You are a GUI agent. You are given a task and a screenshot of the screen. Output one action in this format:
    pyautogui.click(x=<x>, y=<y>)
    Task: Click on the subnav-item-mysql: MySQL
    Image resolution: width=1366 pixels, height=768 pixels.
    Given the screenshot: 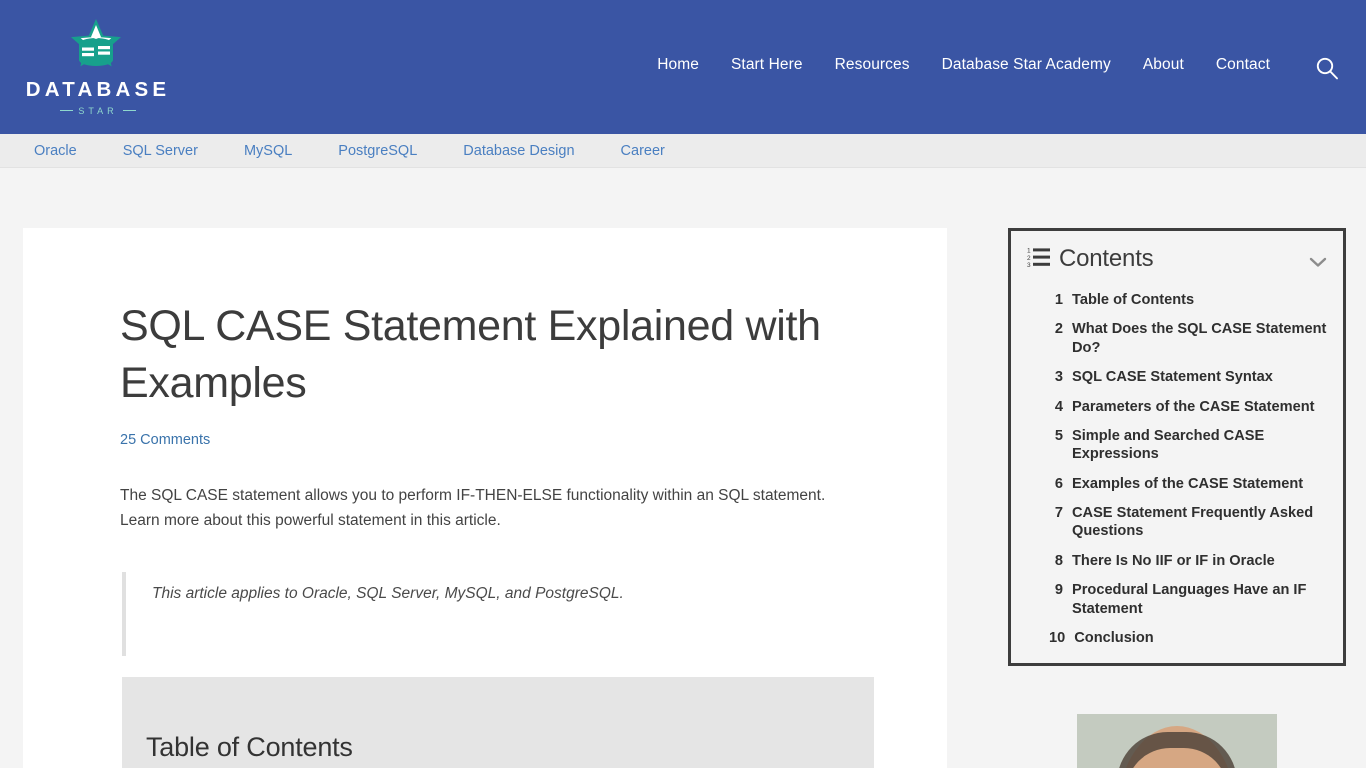 What is the action you would take?
    pyautogui.click(x=268, y=151)
    